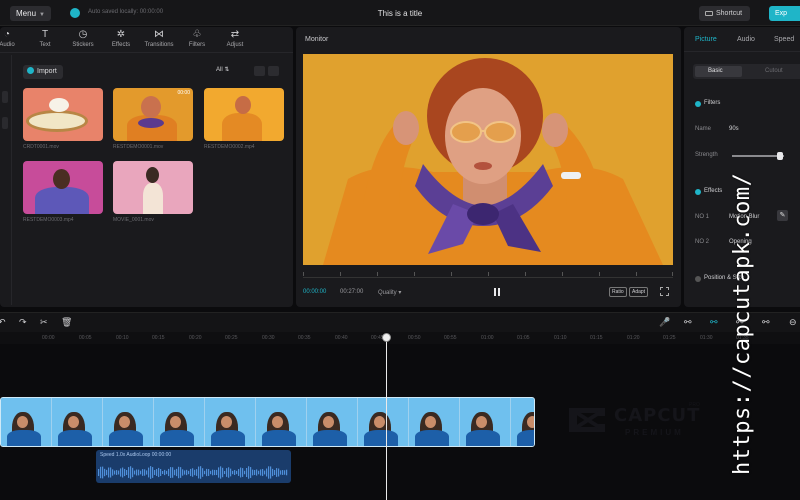 The width and height of the screenshot is (800, 500). What do you see at coordinates (7, 34) in the screenshot?
I see `audio-icon: ◔` at bounding box center [7, 34].